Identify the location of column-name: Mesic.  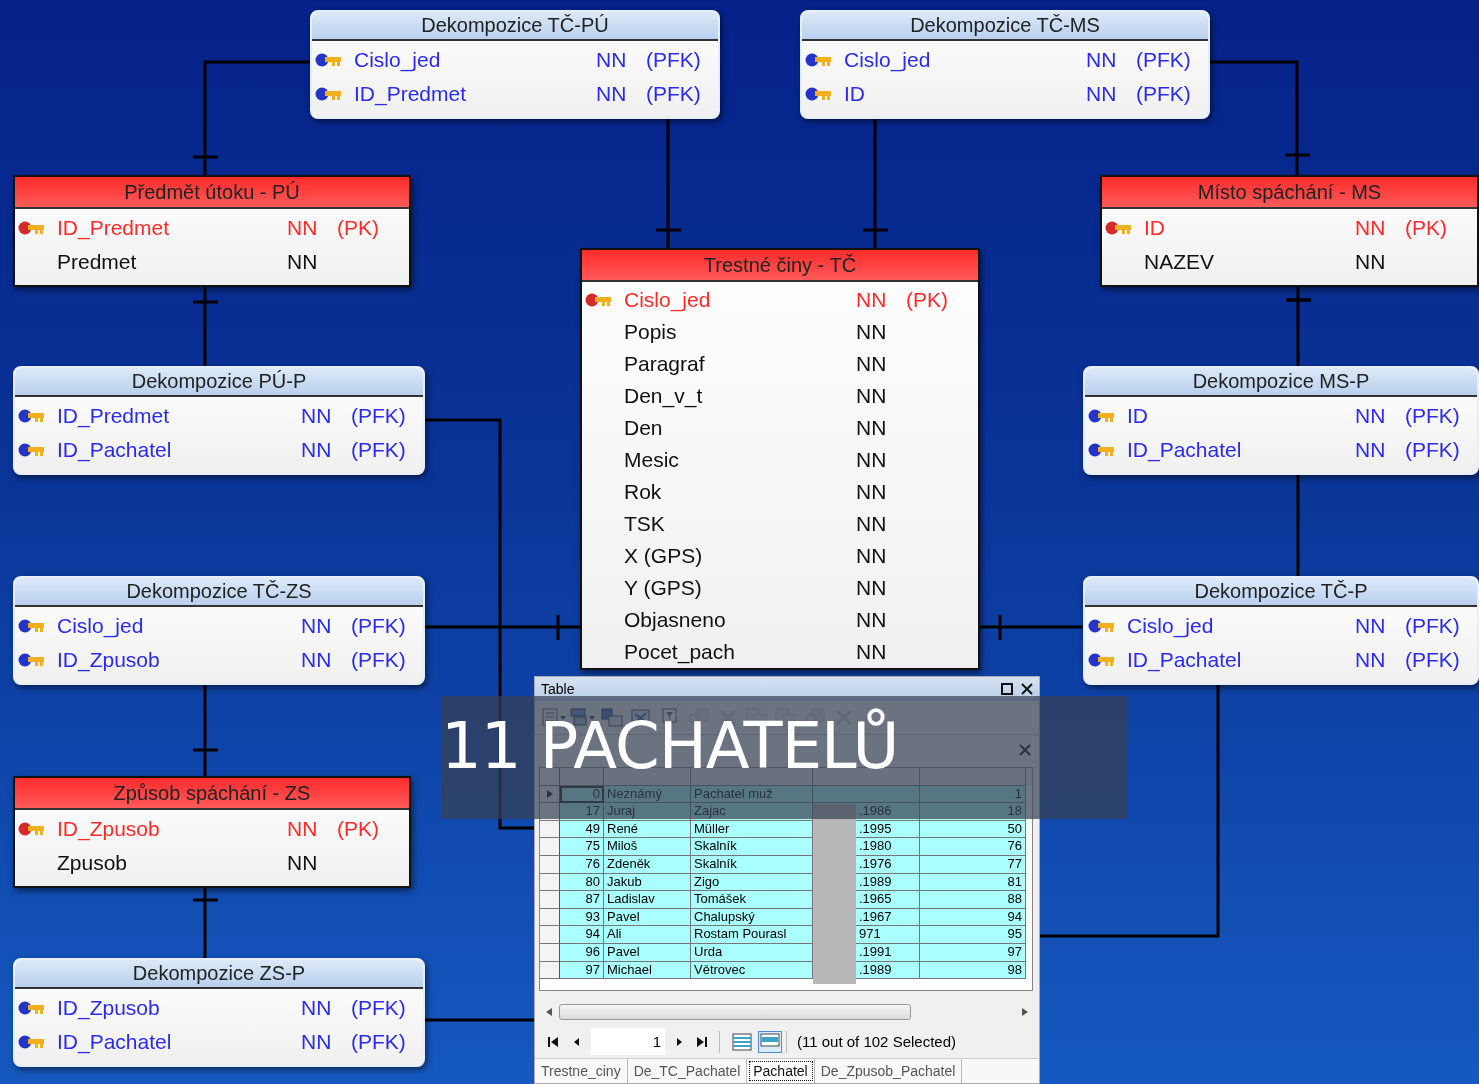
(652, 460).